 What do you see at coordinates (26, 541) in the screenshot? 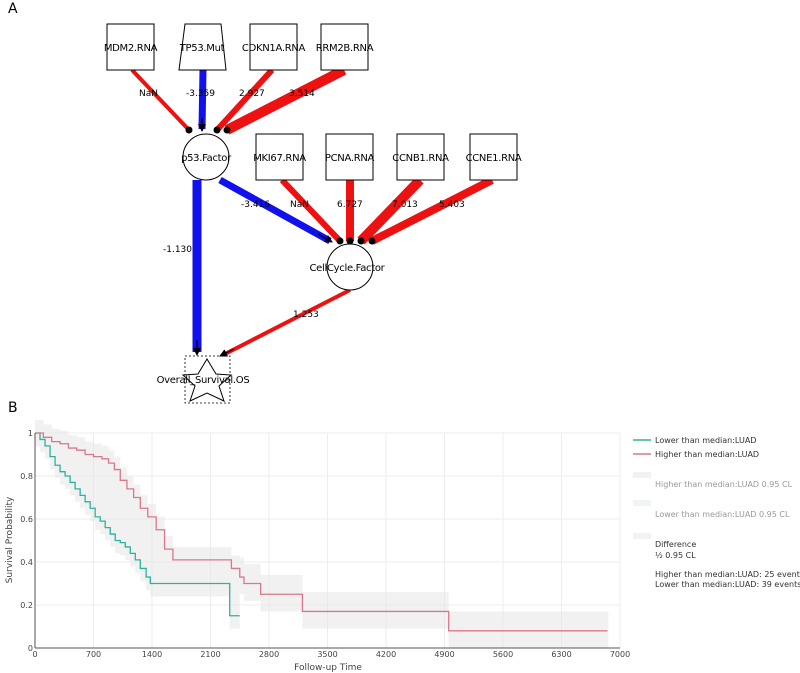
I see `km-y-tick-labels: 0 0.2 0.4 0.6 0.8 1` at bounding box center [26, 541].